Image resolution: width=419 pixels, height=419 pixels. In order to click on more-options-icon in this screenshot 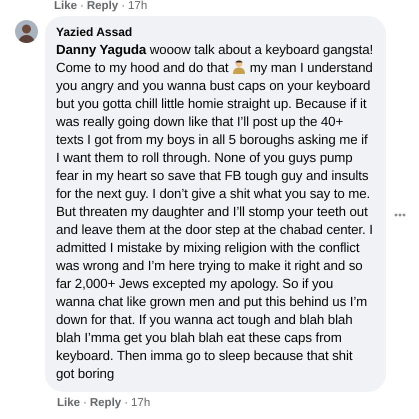, I will do `click(400, 215)`.